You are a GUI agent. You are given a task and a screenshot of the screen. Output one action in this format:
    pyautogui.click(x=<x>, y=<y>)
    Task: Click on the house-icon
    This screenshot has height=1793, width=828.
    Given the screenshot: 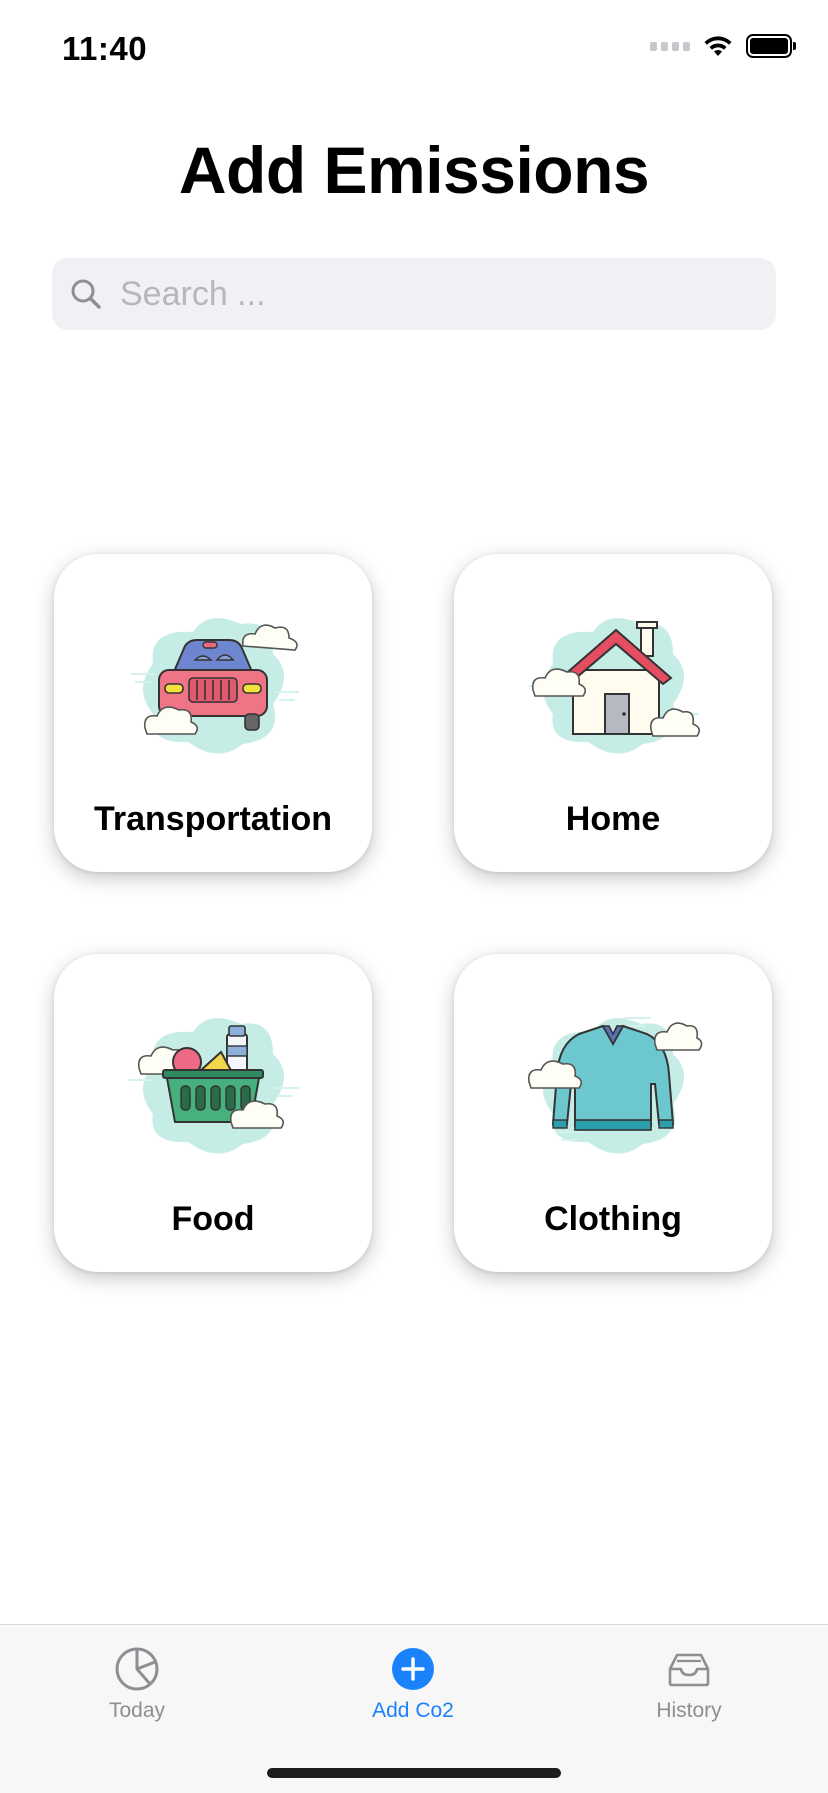 What is the action you would take?
    pyautogui.click(x=615, y=686)
    